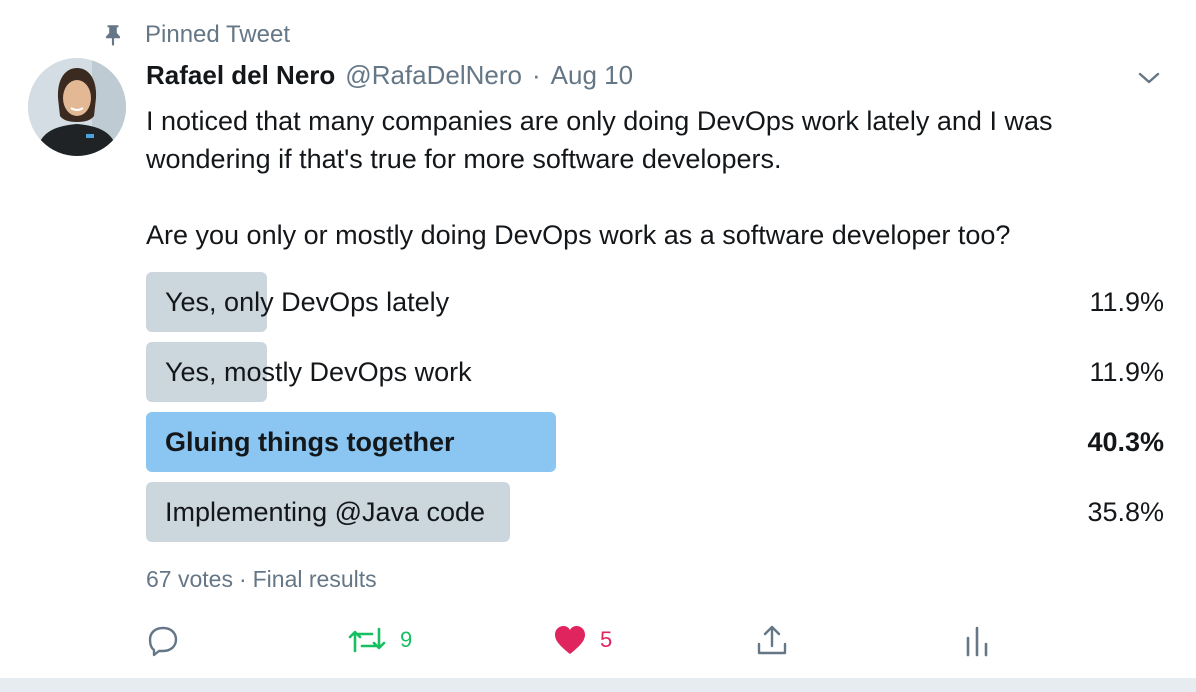  What do you see at coordinates (570, 640) in the screenshot?
I see `heart-icon` at bounding box center [570, 640].